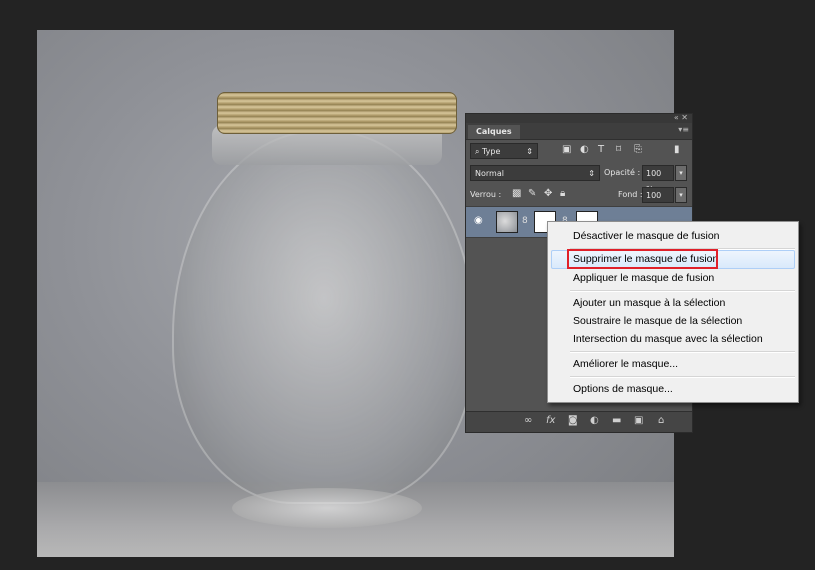 The image size is (815, 570). What do you see at coordinates (616, 420) in the screenshot?
I see `folder-icon: ▬` at bounding box center [616, 420].